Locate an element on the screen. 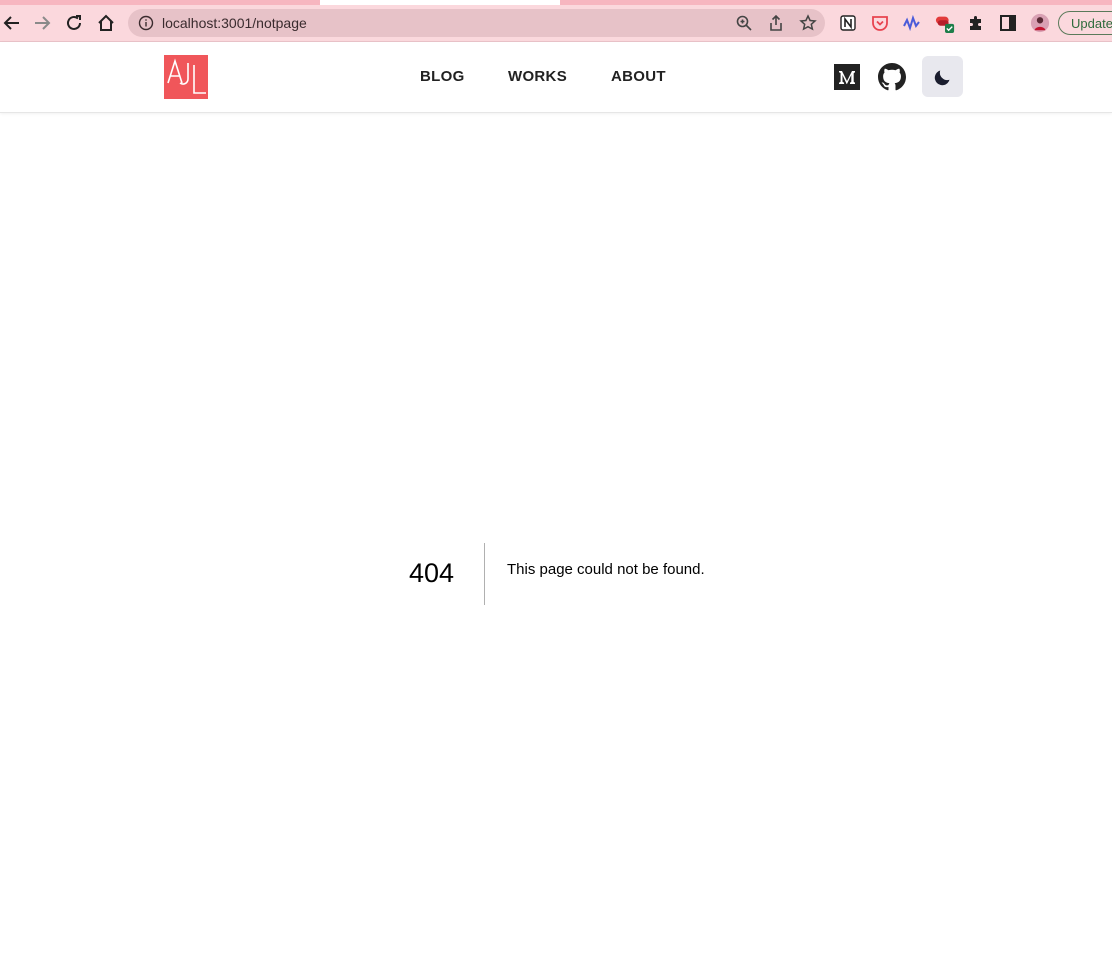 Image resolution: width=1112 pixels, height=974 pixels. address-url: localhost:3001/notpage is located at coordinates (234, 23).